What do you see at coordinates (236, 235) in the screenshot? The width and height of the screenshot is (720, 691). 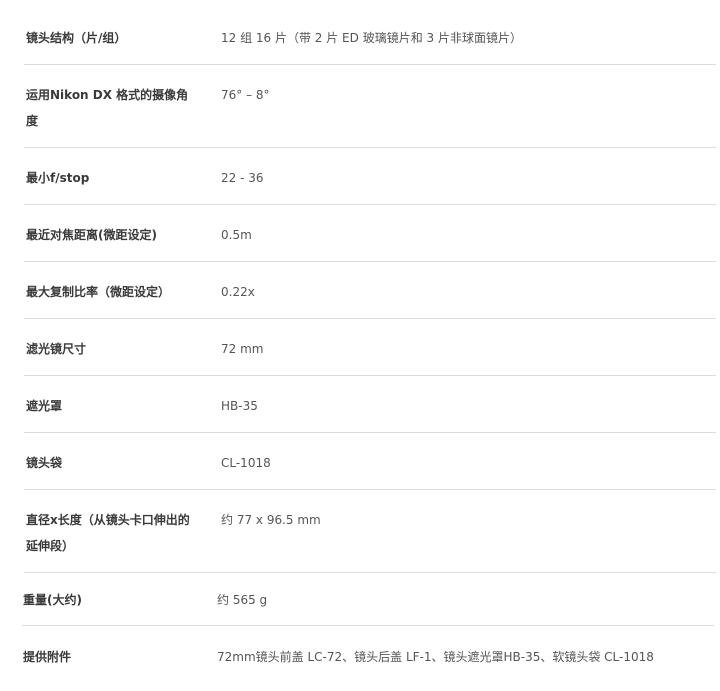 I see `spec-value: 0.5m` at bounding box center [236, 235].